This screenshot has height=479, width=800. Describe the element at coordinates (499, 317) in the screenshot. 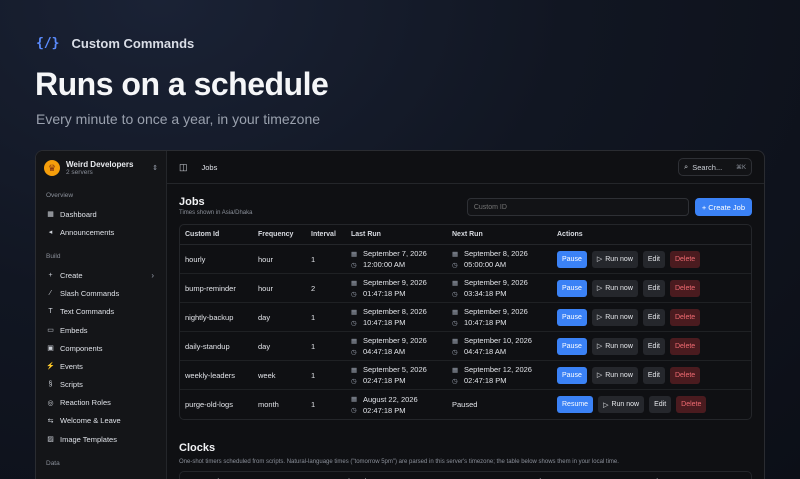

I see `cell-next-run: ▦ September 9, 2026 ◷ 10:47:18 PM` at that location.